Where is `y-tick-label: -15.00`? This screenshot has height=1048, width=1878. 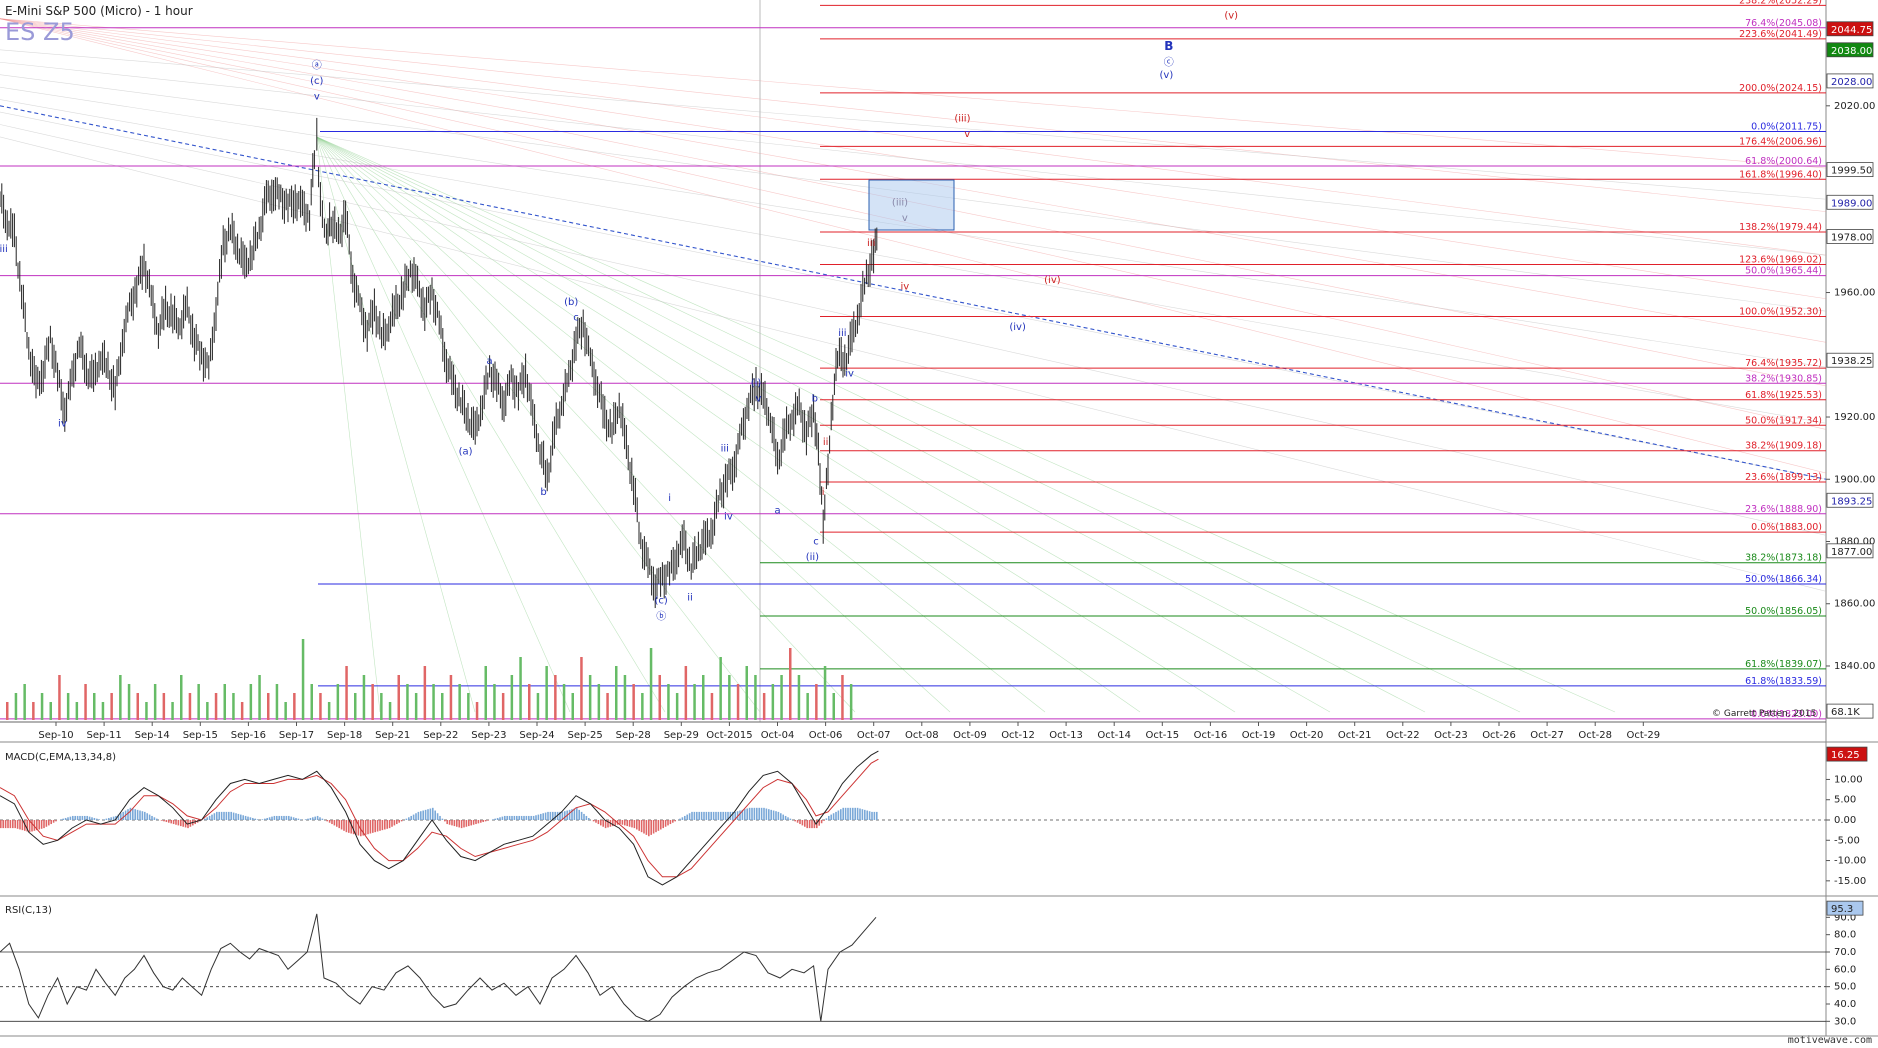 y-tick-label: -15.00 is located at coordinates (1850, 881).